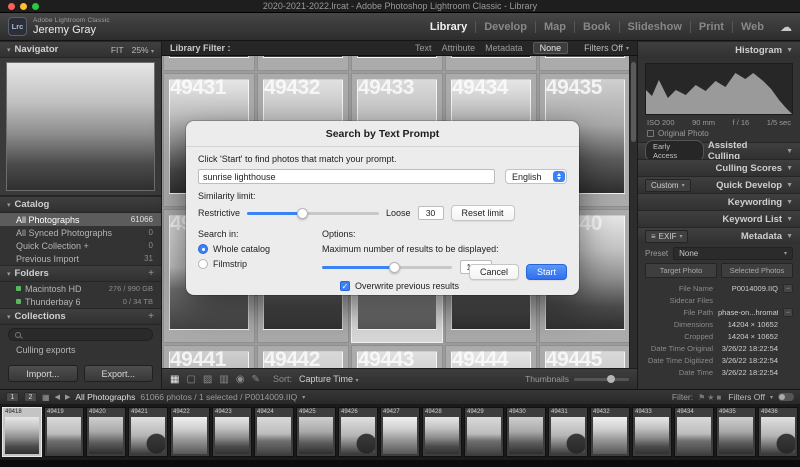 Image resolution: width=800 pixels, height=467 pixels. Describe the element at coordinates (484, 432) in the screenshot. I see `filmstrip-thumbnail: 49429` at that location.